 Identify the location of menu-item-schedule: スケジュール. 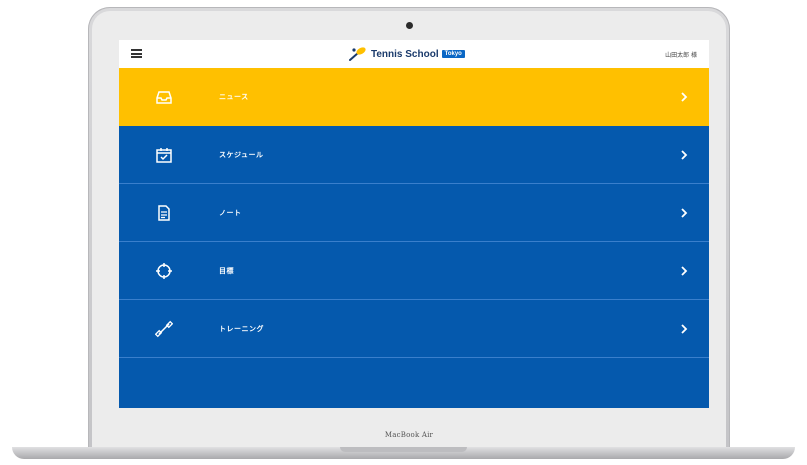
(414, 155).